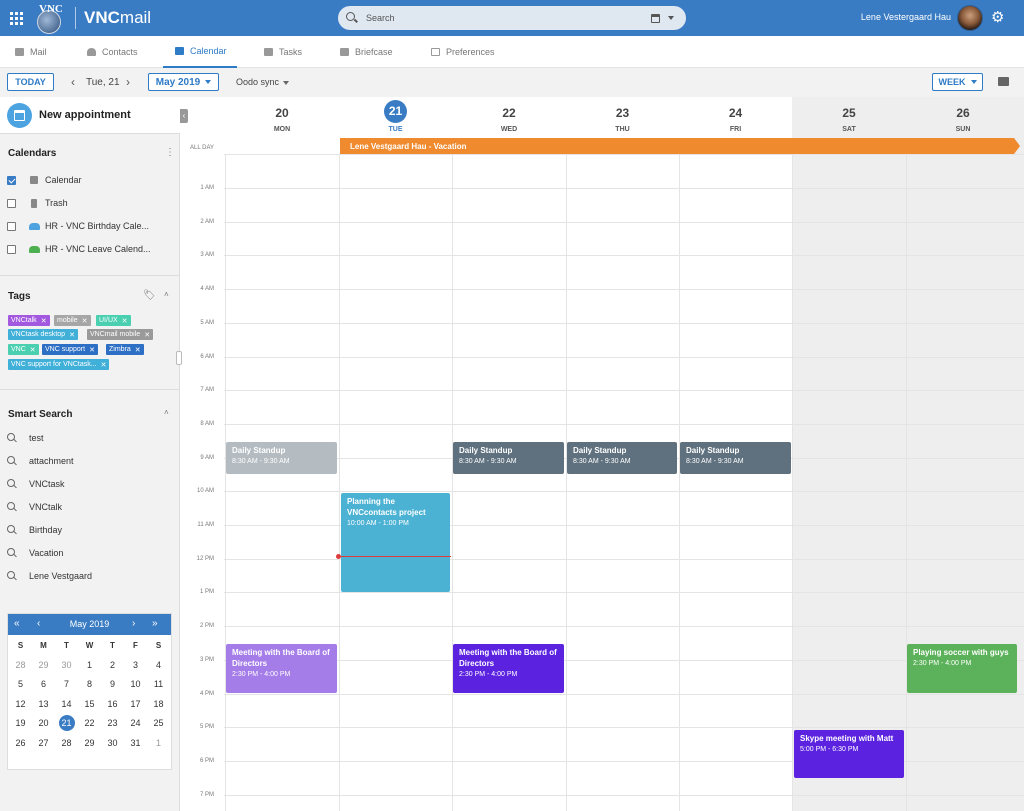 Image resolution: width=1024 pixels, height=811 pixels. Describe the element at coordinates (135, 743) in the screenshot. I see `mini-calendar-day: 31` at that location.